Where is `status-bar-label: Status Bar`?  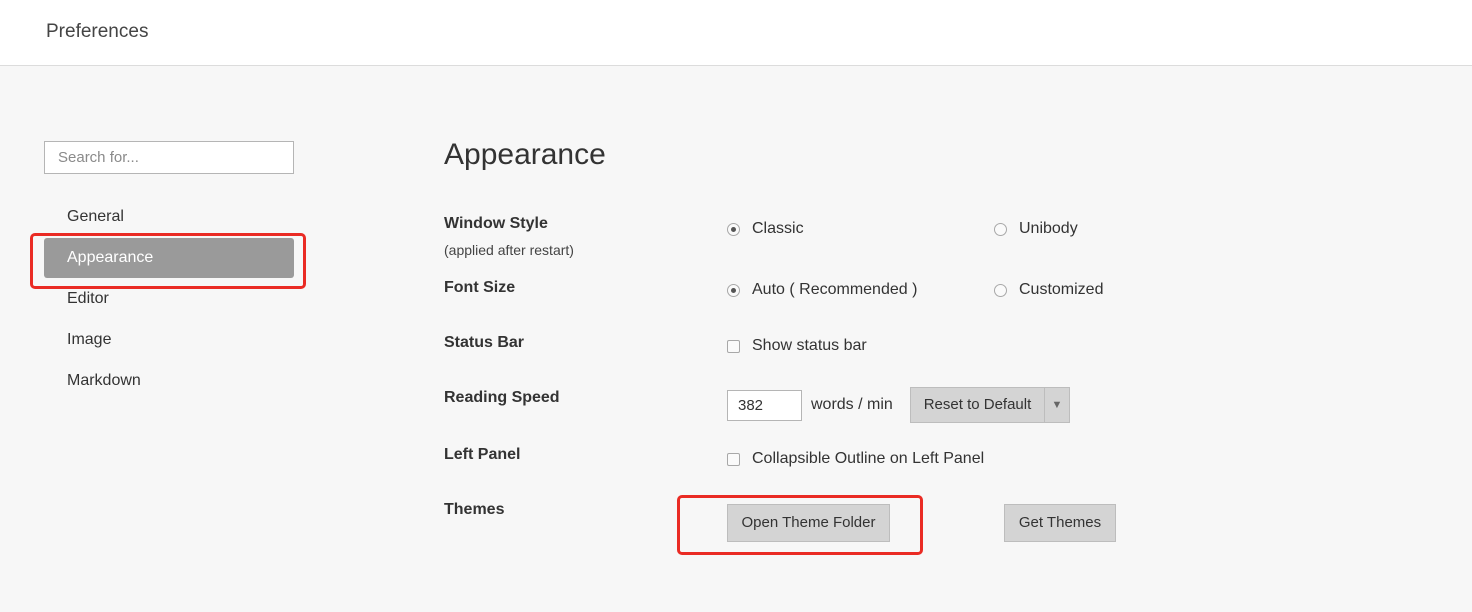
status-bar-label: Status Bar is located at coordinates (484, 342).